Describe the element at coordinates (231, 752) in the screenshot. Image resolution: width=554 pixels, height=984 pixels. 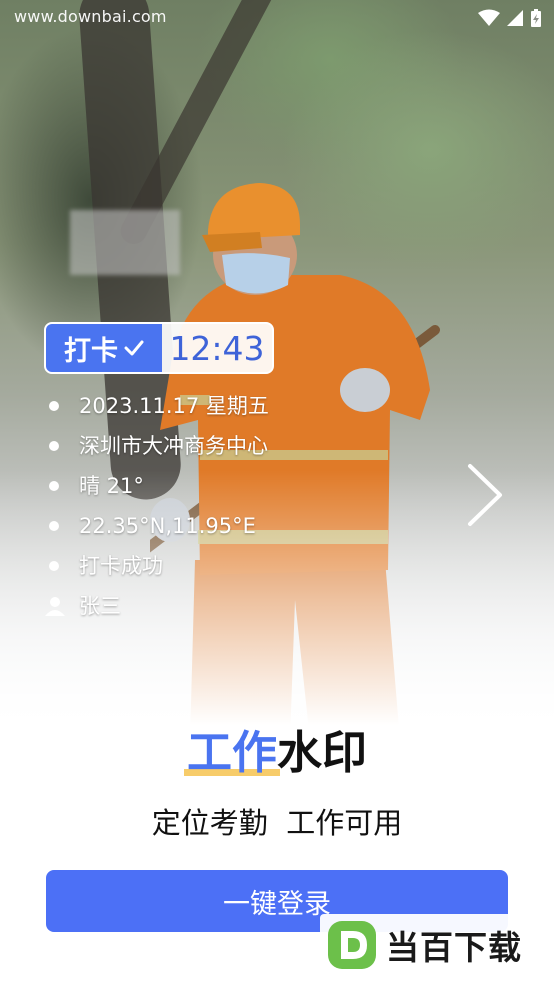
I see `title-highlight: 工作` at that location.